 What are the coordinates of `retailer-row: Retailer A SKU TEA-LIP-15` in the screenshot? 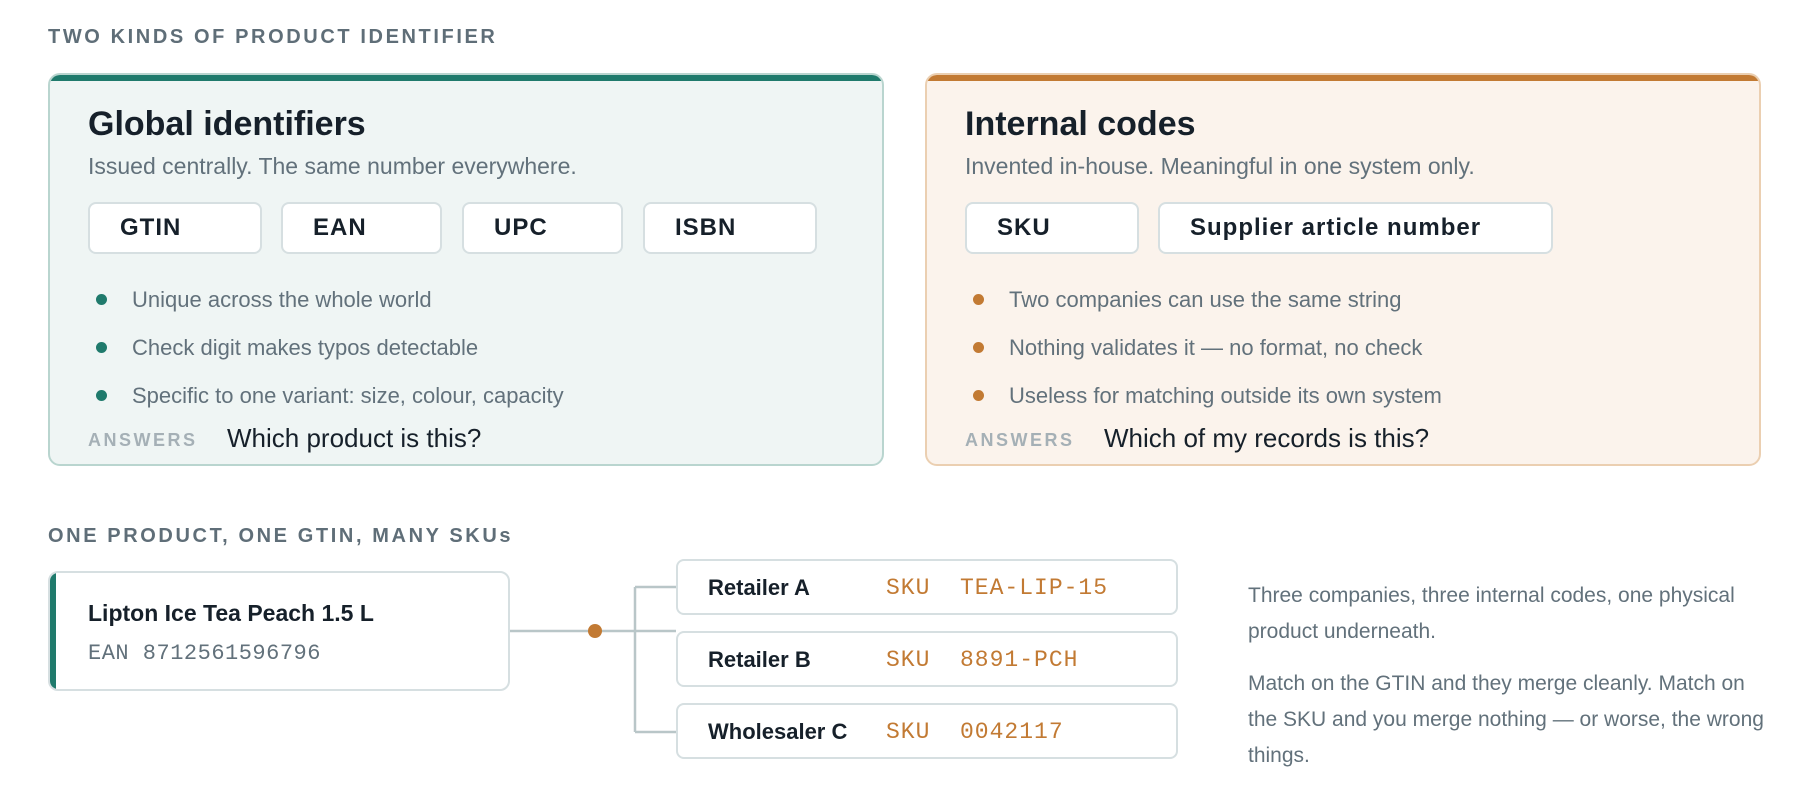 It's located at (927, 587).